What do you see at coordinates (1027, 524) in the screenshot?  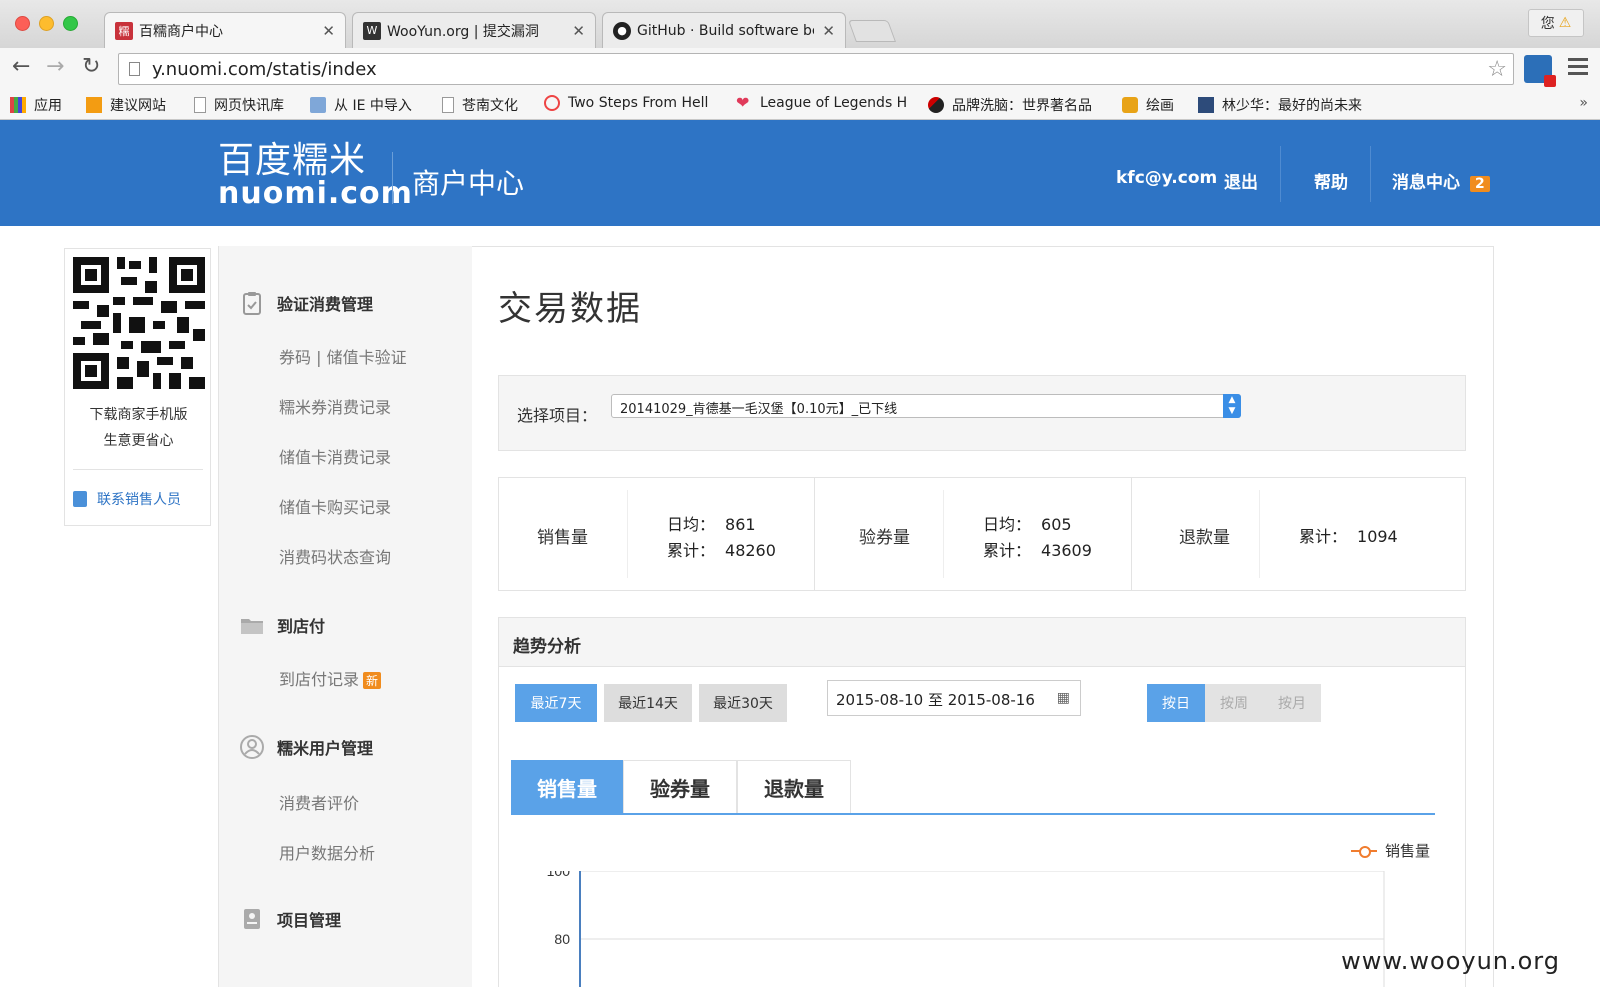 I see `verified-daily-avg: 日均： 605` at bounding box center [1027, 524].